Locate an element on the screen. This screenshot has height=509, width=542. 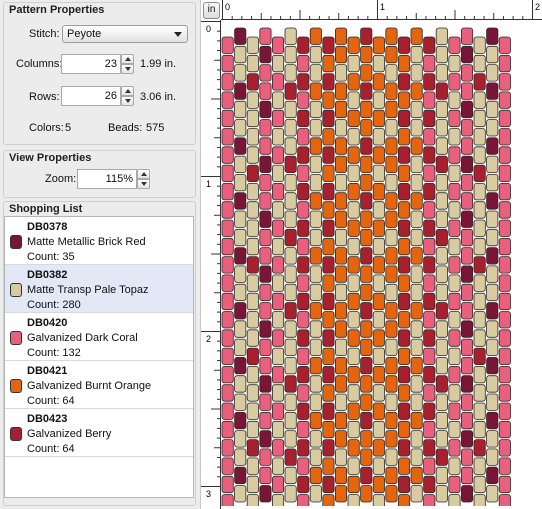
shopping-list-item: DB0420 Galvanized Dark Coral Count: 132 is located at coordinates (99, 337).